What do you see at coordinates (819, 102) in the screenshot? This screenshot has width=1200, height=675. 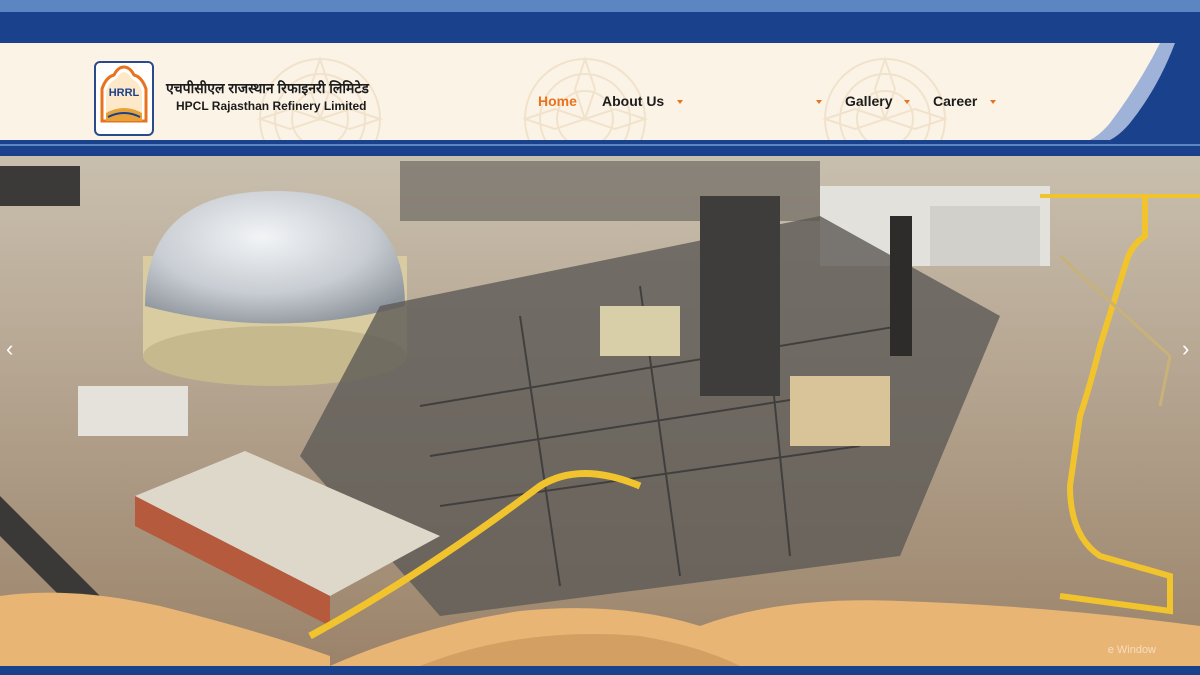 I see `dropdown-caret-icon` at bounding box center [819, 102].